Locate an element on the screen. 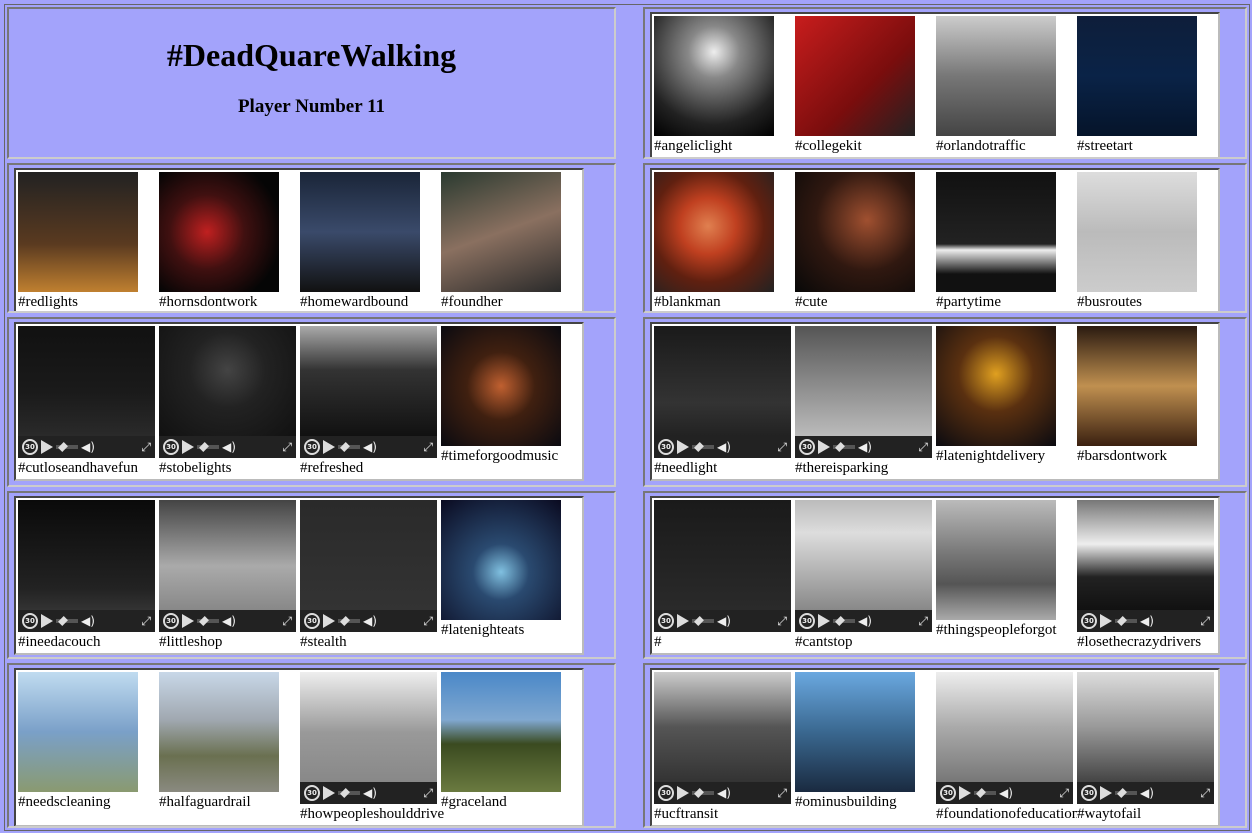 The height and width of the screenshot is (833, 1252). photo-item: #thingspeopleforgot is located at coordinates (1005, 569).